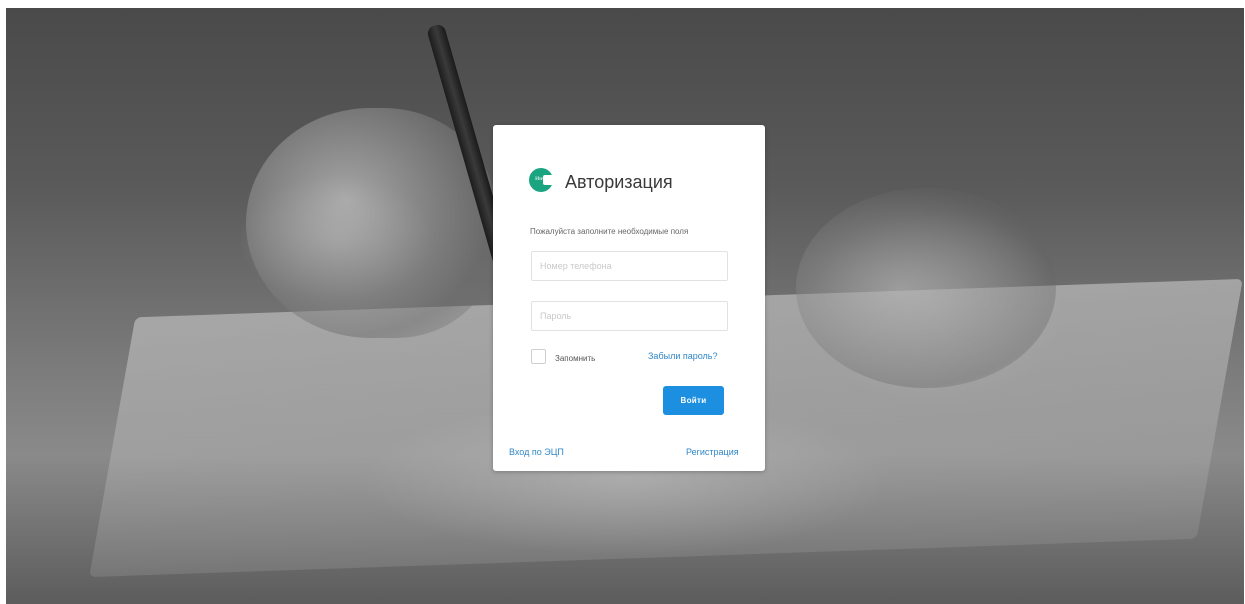 The image size is (1245, 604). I want to click on remember-checkbox, so click(538, 356).